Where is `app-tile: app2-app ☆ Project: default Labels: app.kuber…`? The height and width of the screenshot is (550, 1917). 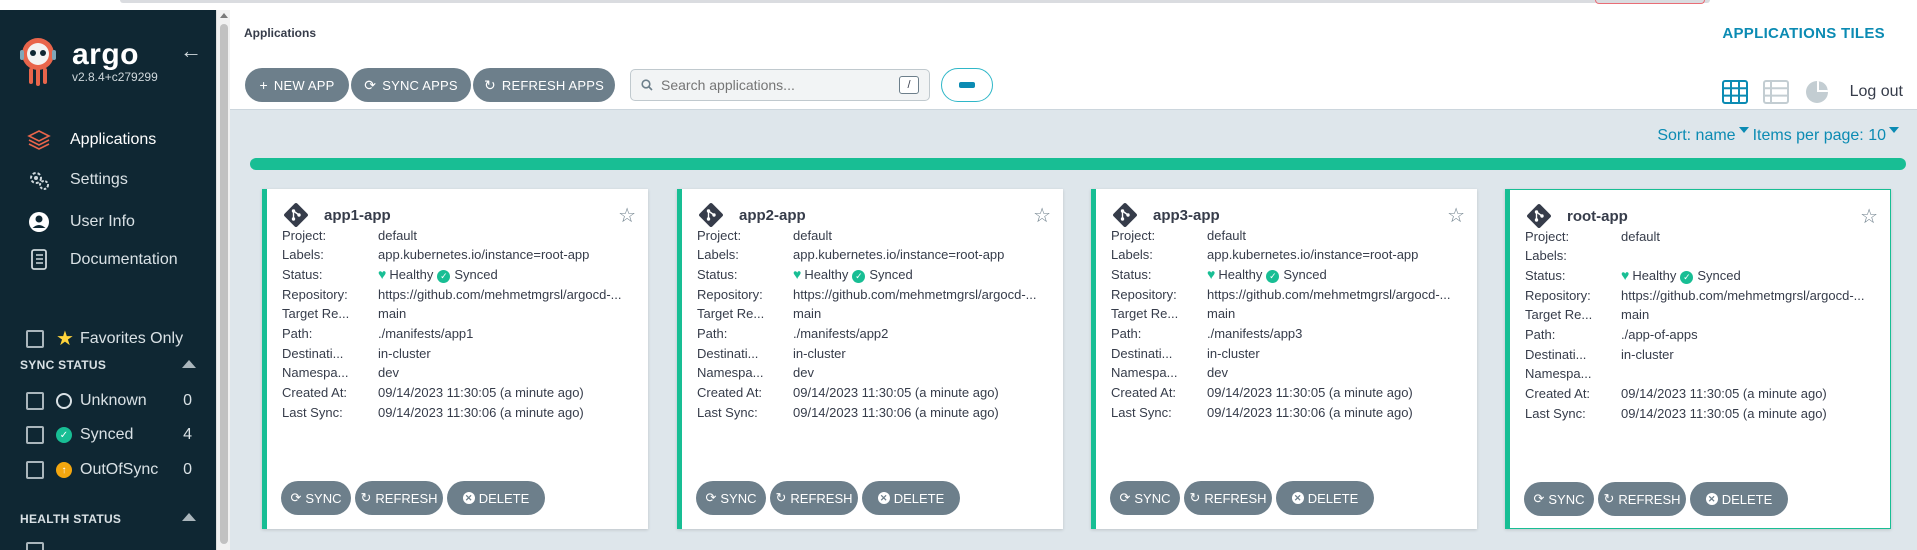 app-tile: app2-app ☆ Project: default Labels: app.kuber… is located at coordinates (870, 359).